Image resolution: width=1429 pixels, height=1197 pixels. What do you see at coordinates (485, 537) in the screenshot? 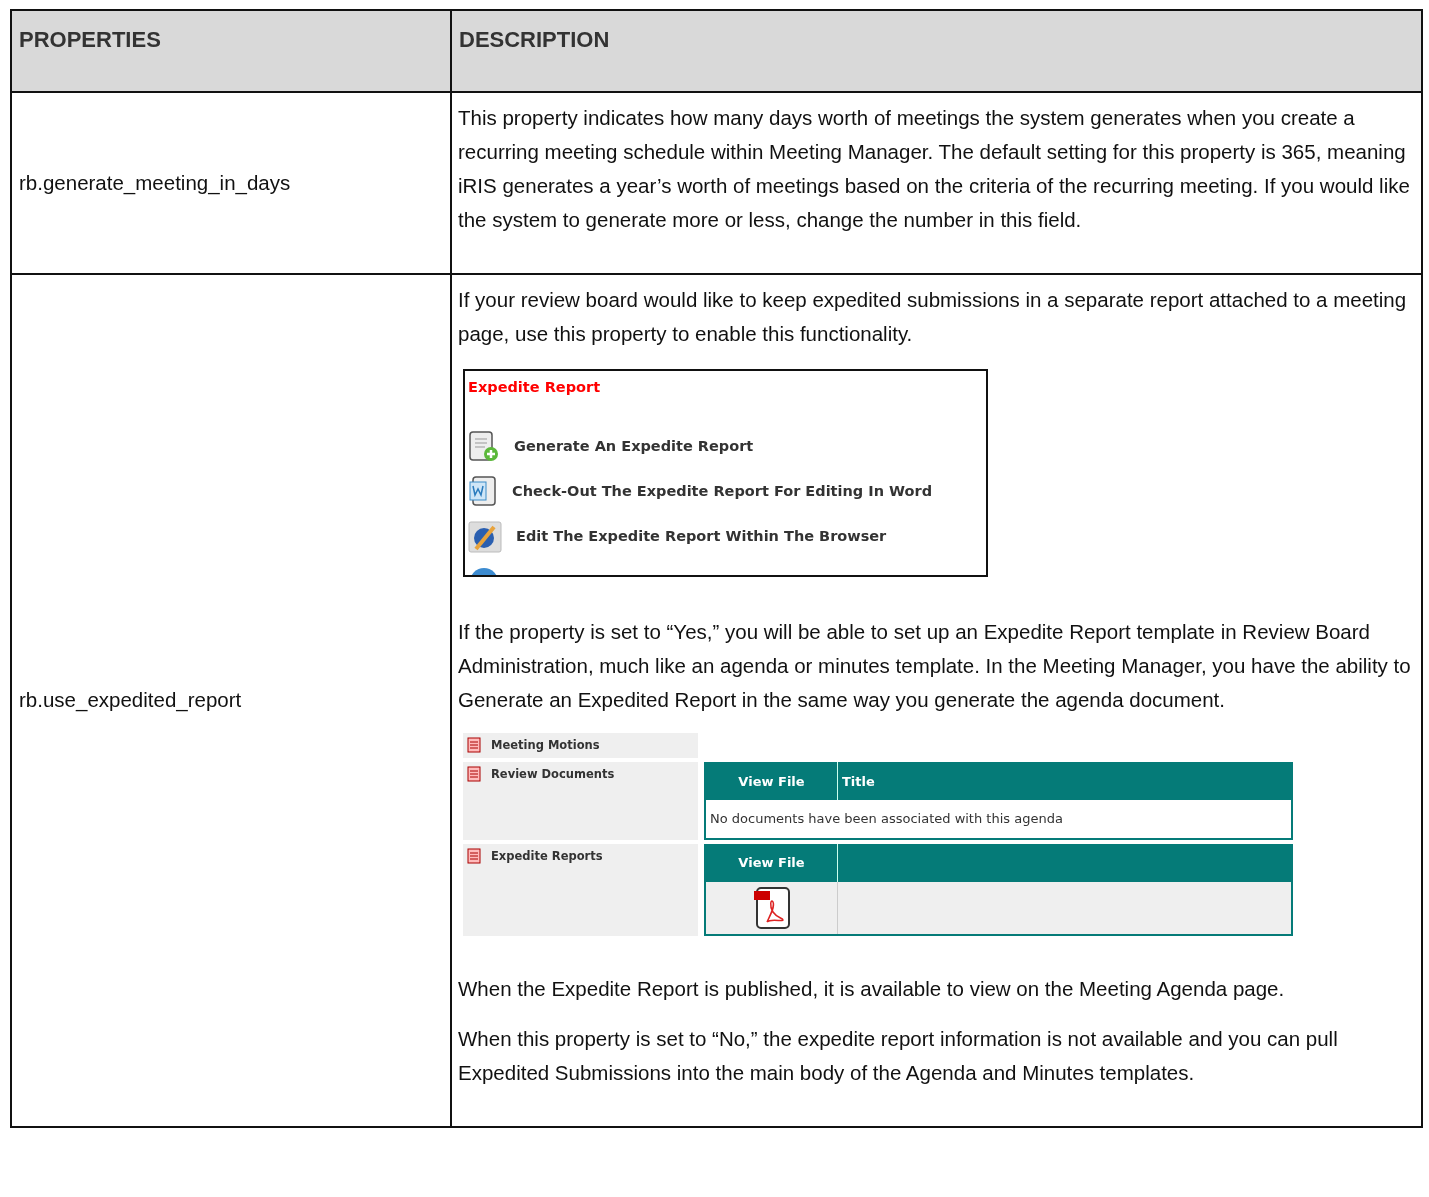
I see `pencil-globe-icon` at bounding box center [485, 537].